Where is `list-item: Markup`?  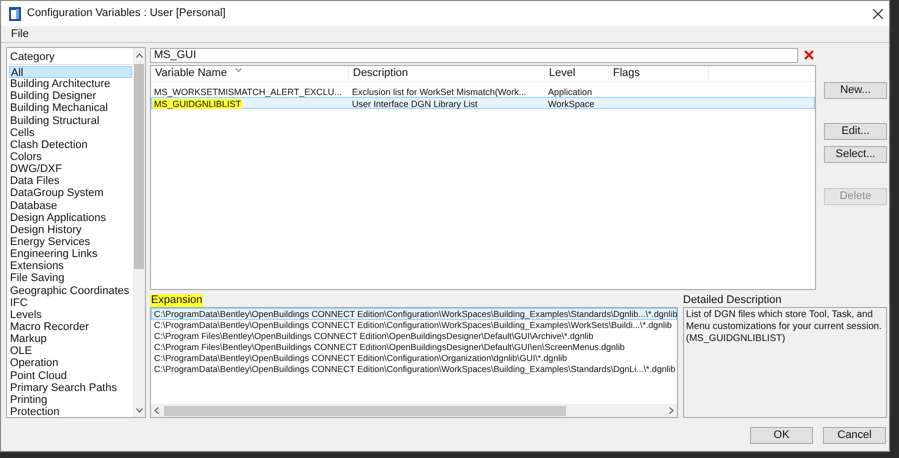
list-item: Markup is located at coordinates (71, 339).